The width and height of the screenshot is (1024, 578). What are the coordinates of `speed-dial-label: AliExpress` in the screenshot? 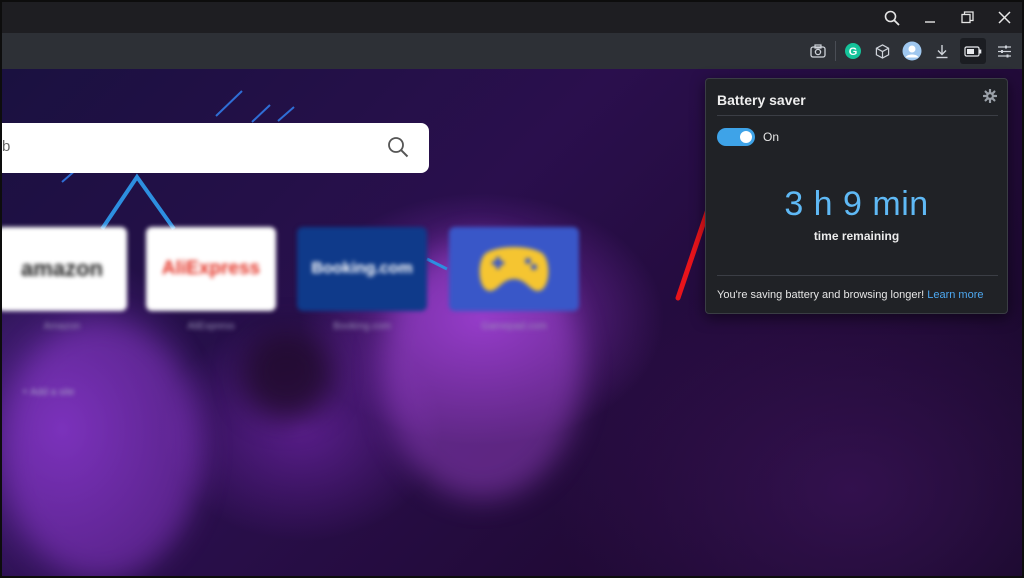 It's located at (211, 326).